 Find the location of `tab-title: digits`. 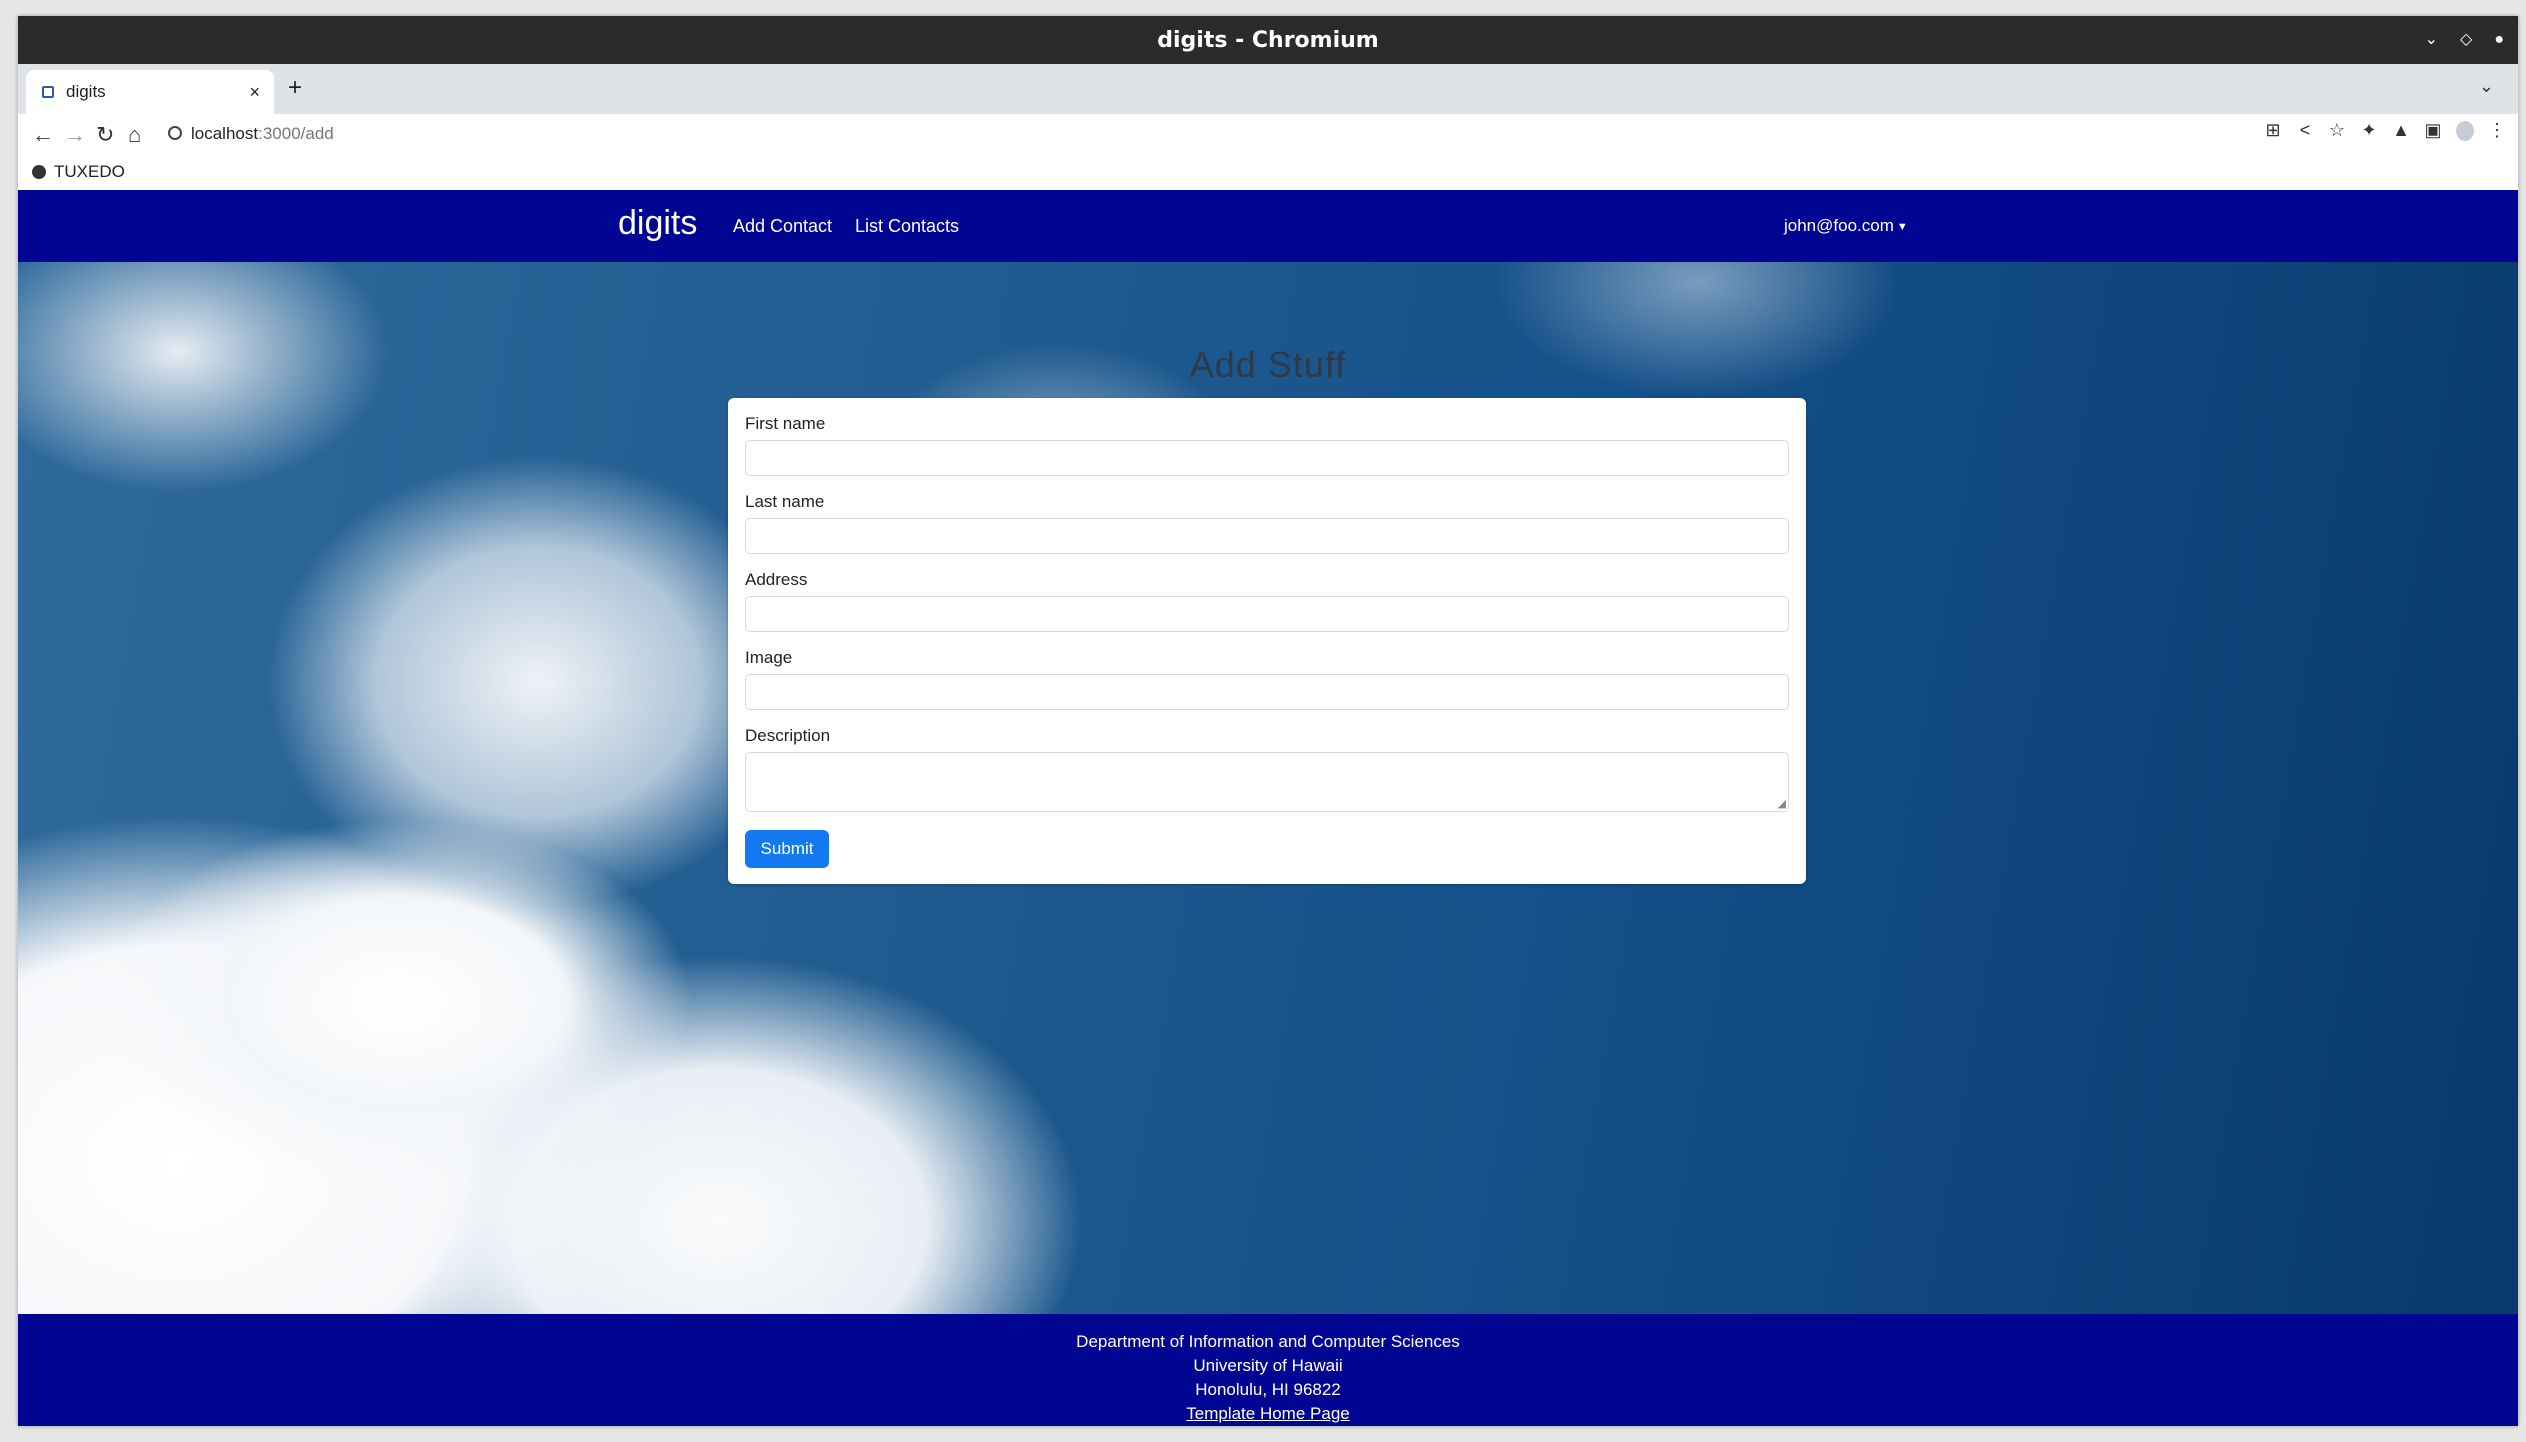

tab-title: digits is located at coordinates (86, 91).